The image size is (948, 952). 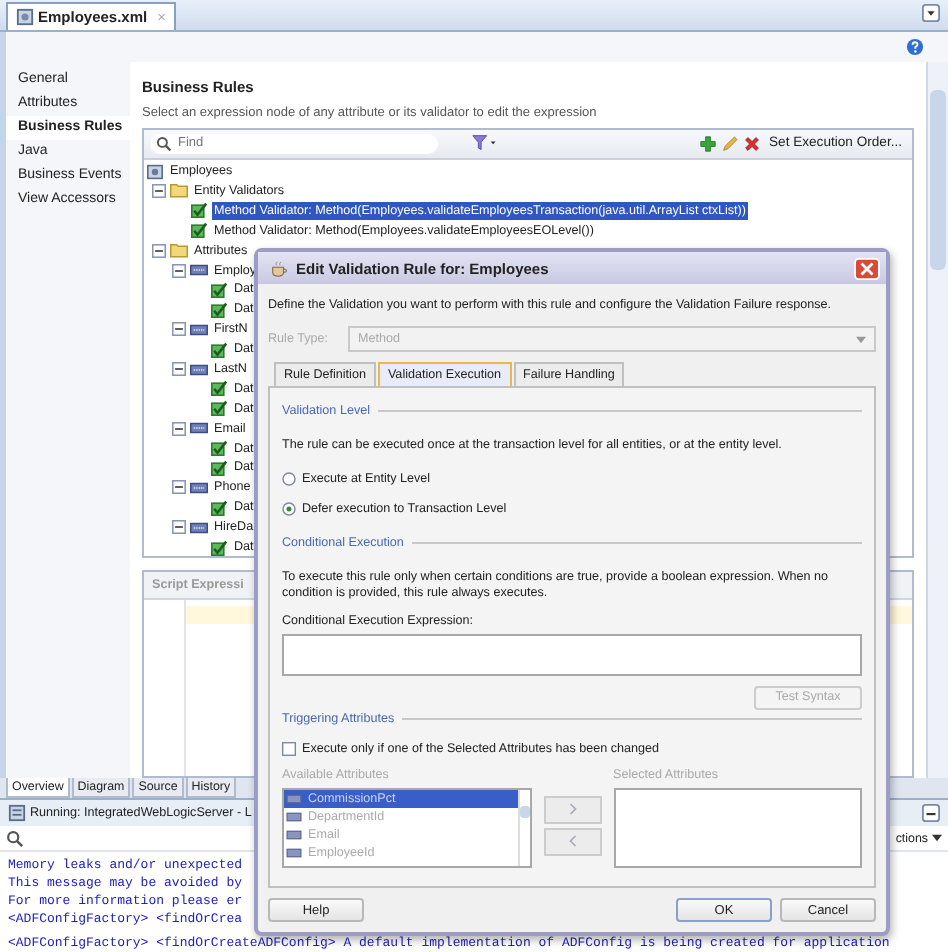 What do you see at coordinates (572, 841) in the screenshot?
I see `chevron-left-icon` at bounding box center [572, 841].